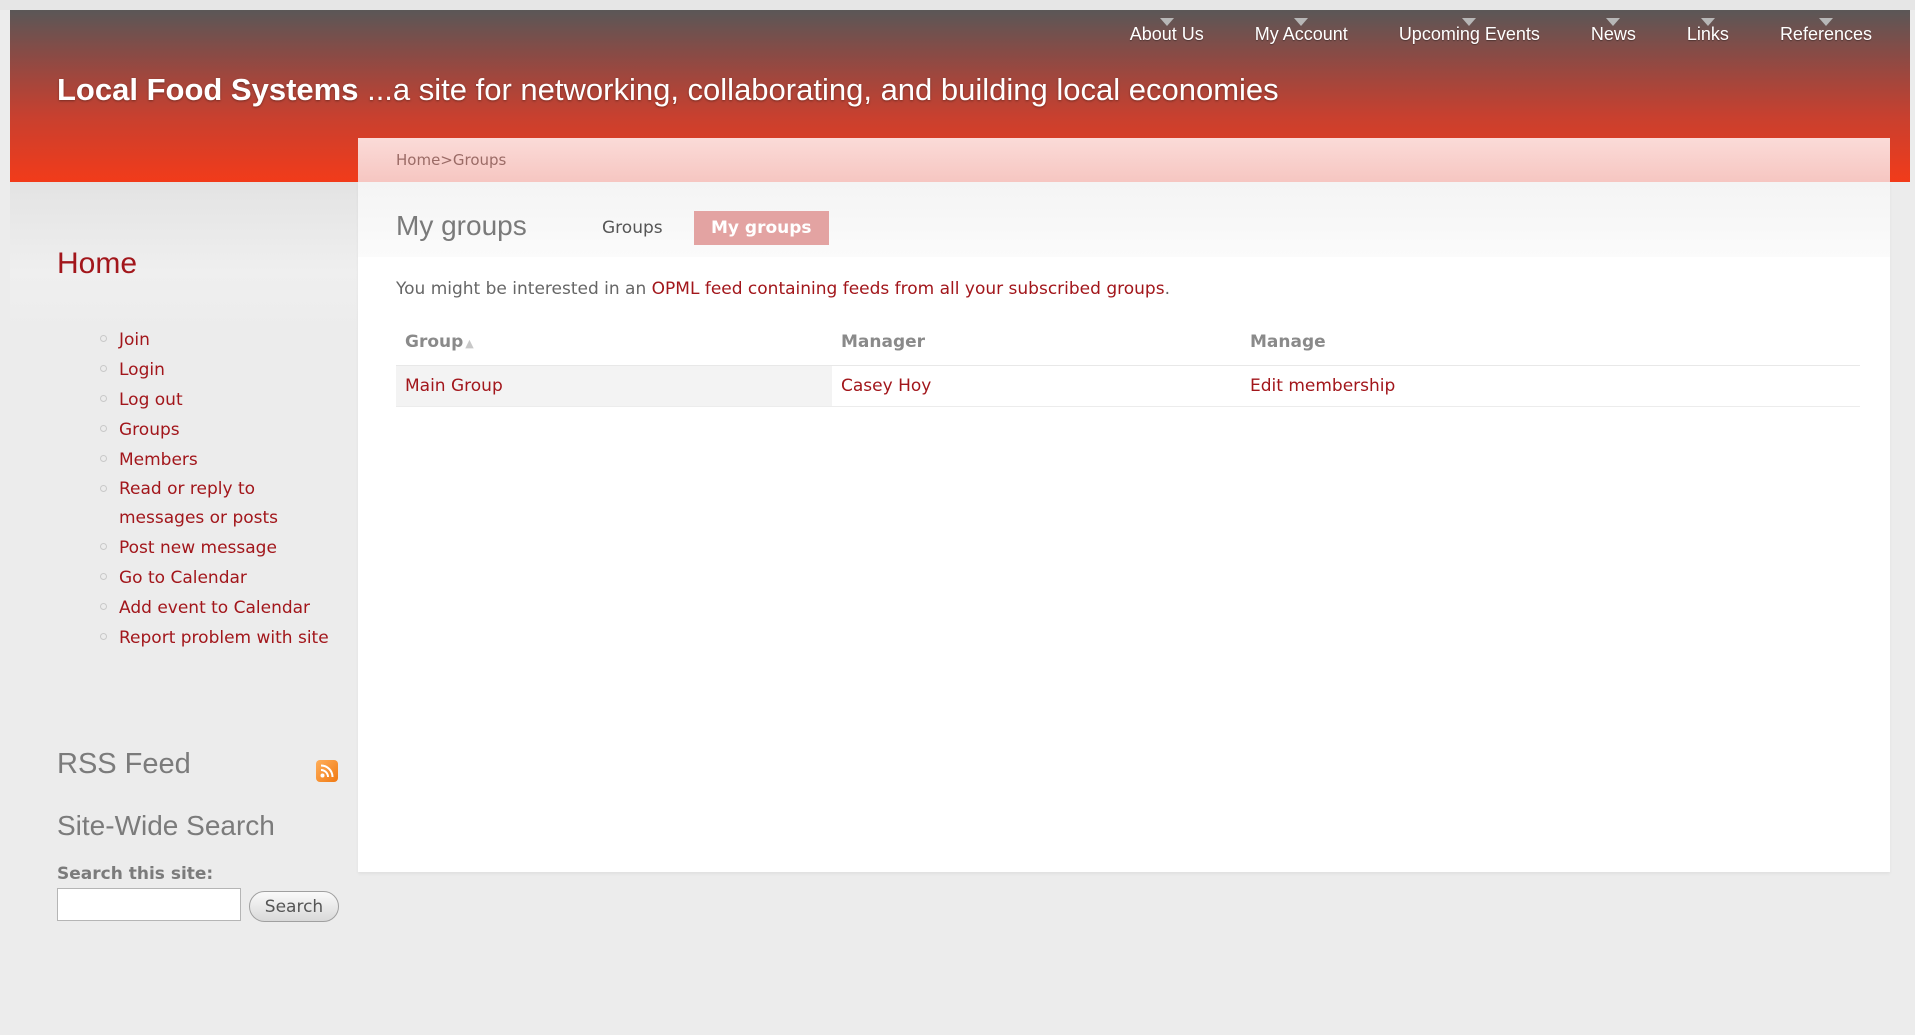 This screenshot has width=1915, height=1035. Describe the element at coordinates (222, 370) in the screenshot. I see `sidebar-item-login: Login` at that location.